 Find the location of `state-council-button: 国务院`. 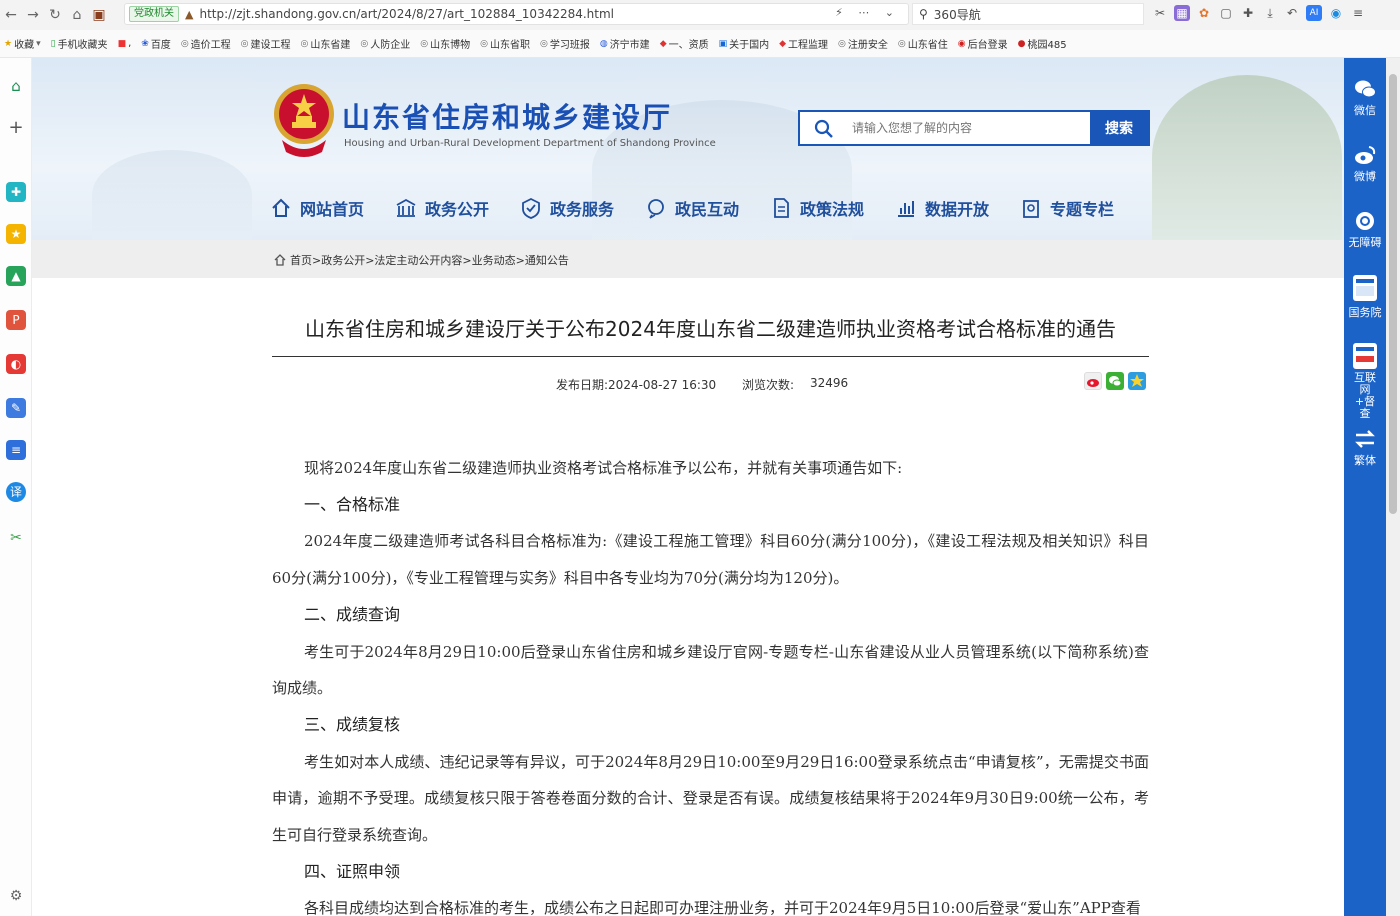

state-council-button: 国务院 is located at coordinates (1365, 297).